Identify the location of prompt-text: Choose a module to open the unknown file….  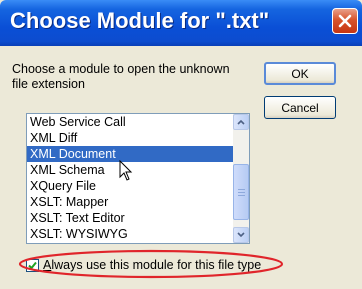
(121, 76).